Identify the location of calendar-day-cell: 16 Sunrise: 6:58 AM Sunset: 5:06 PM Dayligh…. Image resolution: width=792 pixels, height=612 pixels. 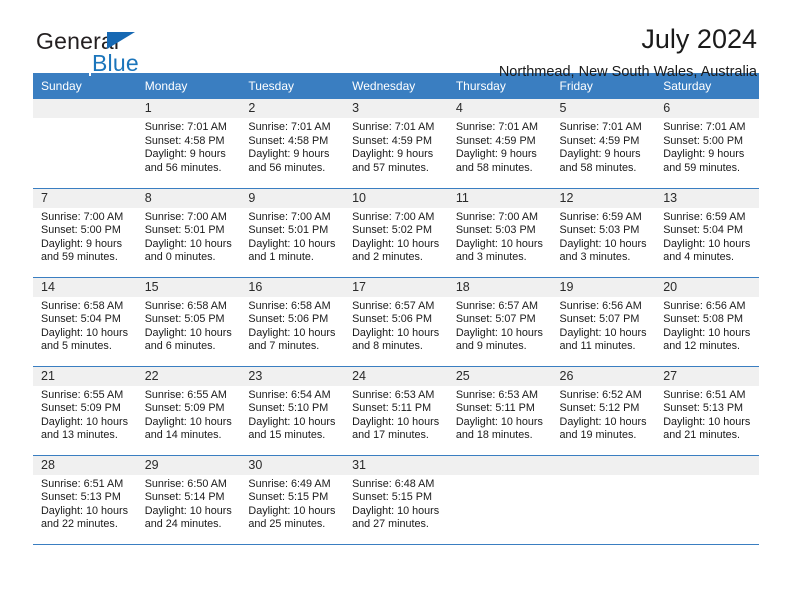
(292, 322).